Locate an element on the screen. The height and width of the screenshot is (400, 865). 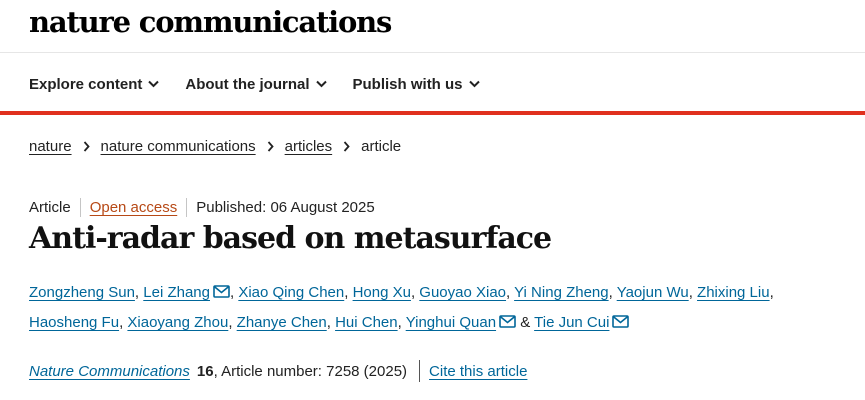
journal-link: Nature Communications is located at coordinates (109, 371).